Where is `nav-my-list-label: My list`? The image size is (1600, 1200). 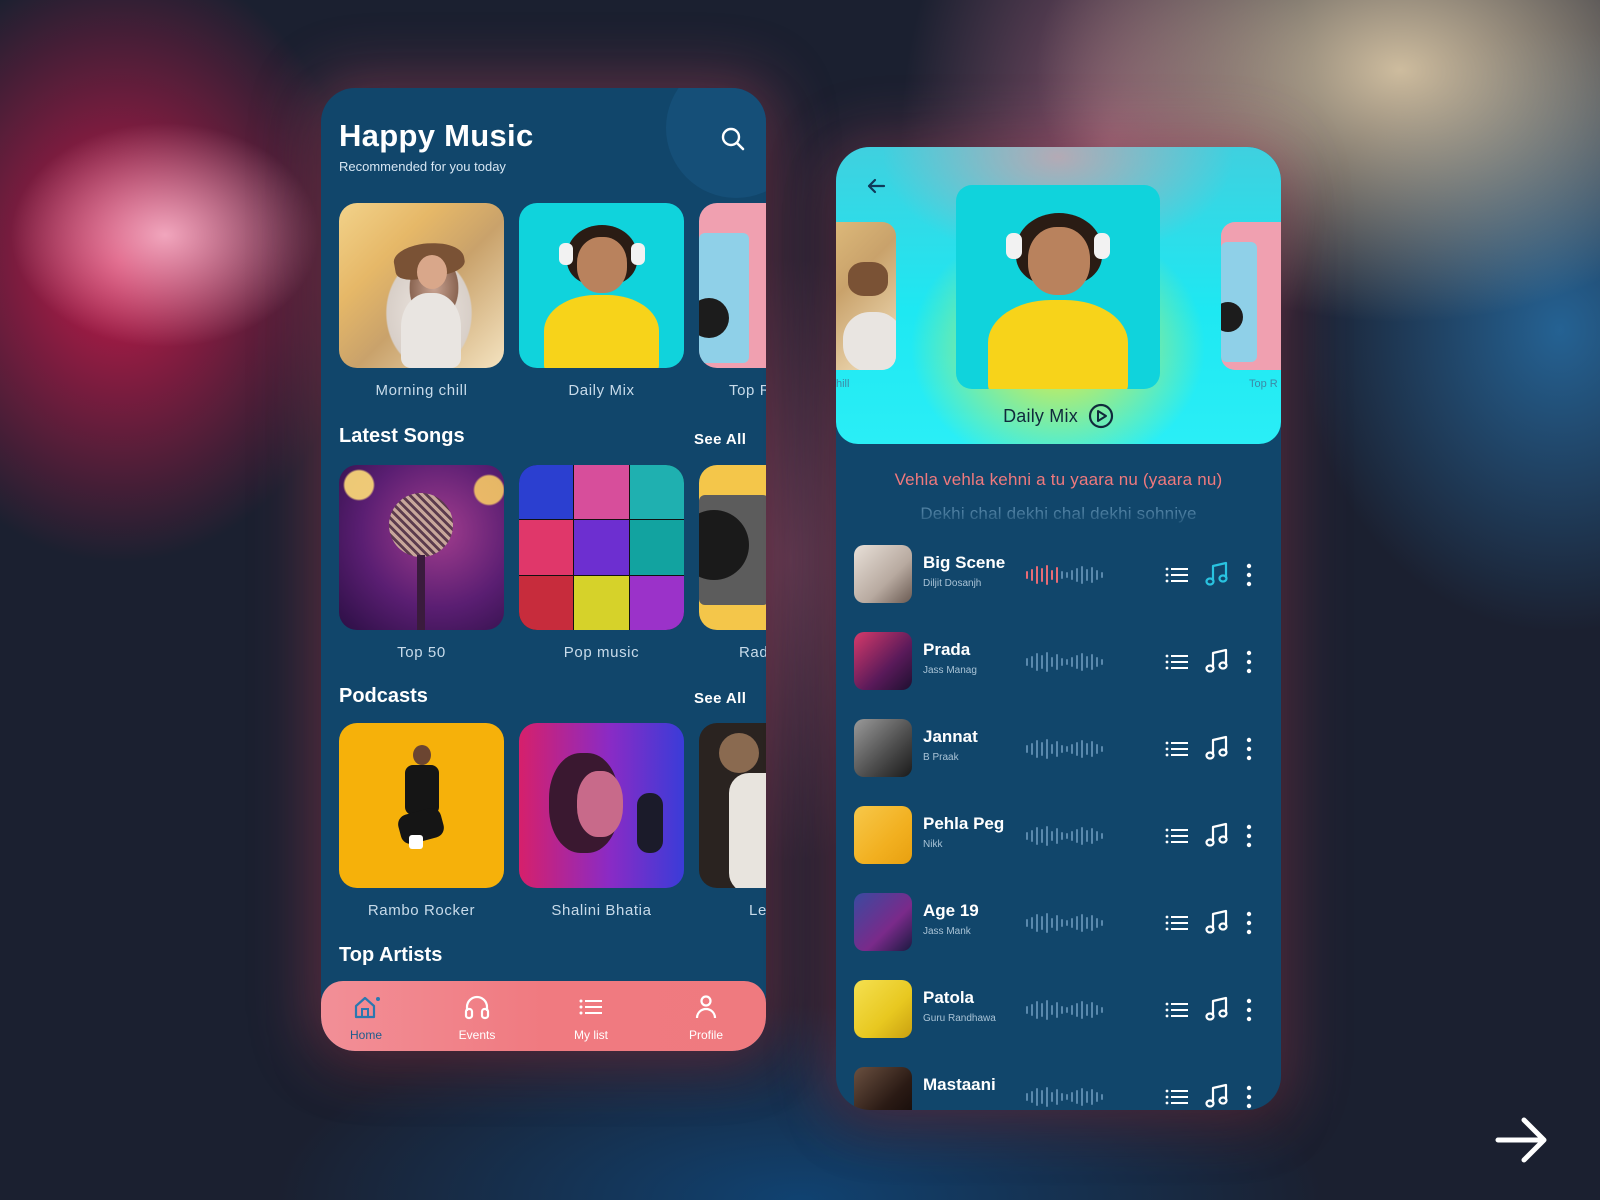 nav-my-list-label: My list is located at coordinates (591, 1035).